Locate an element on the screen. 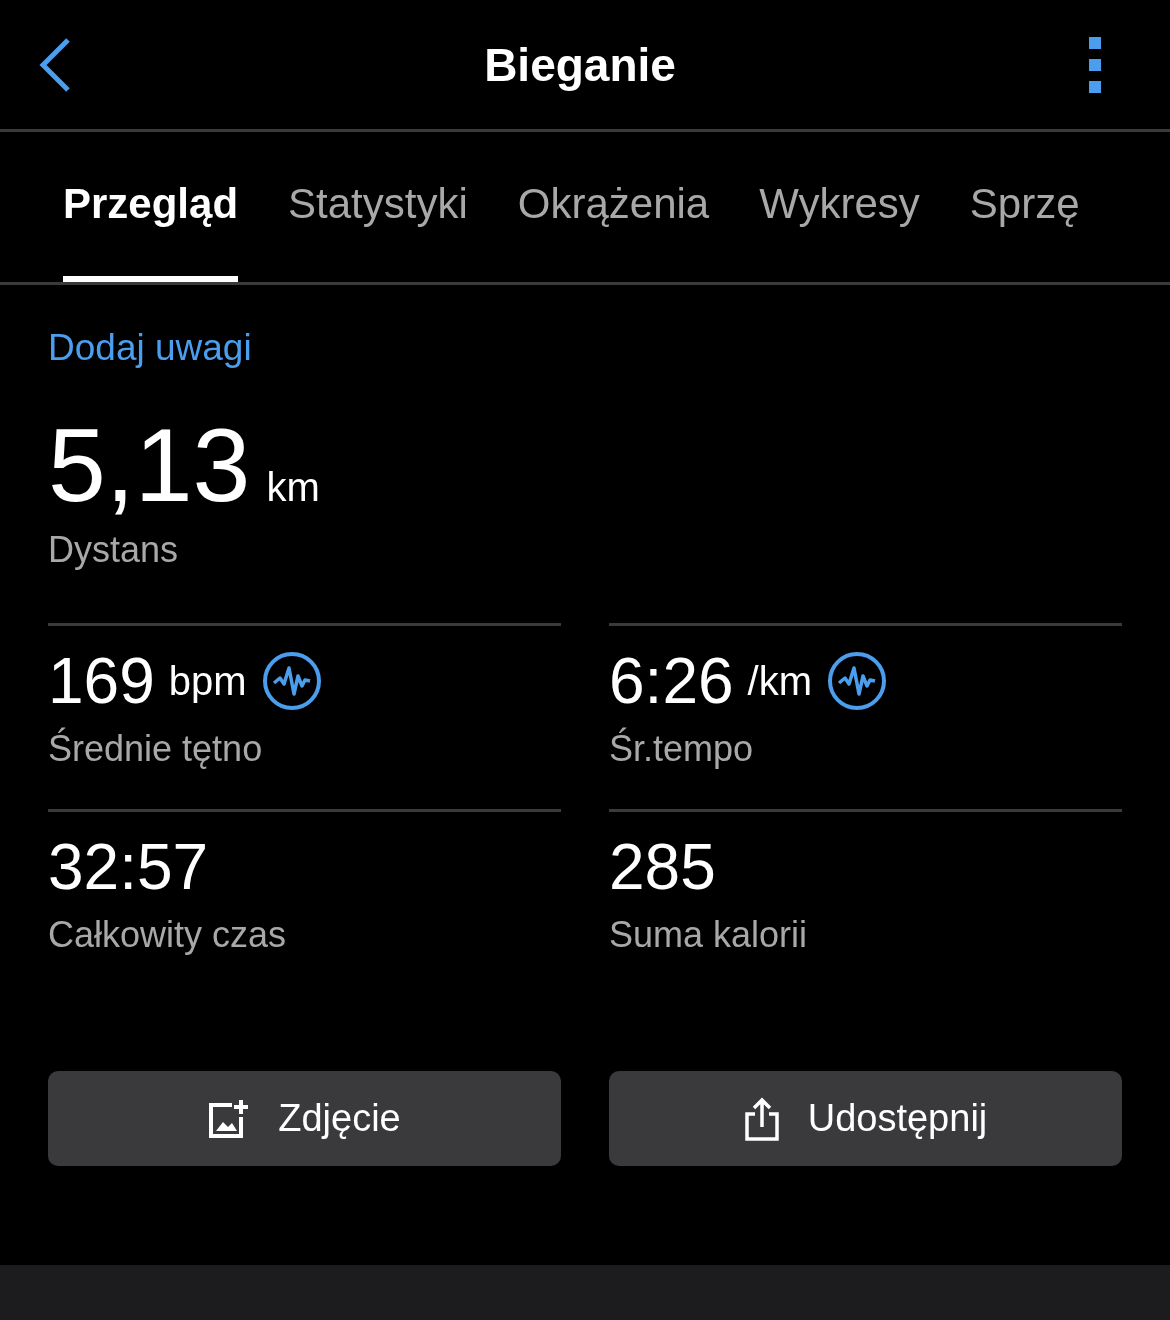  stat-label: Śr.tempo is located at coordinates (681, 749).